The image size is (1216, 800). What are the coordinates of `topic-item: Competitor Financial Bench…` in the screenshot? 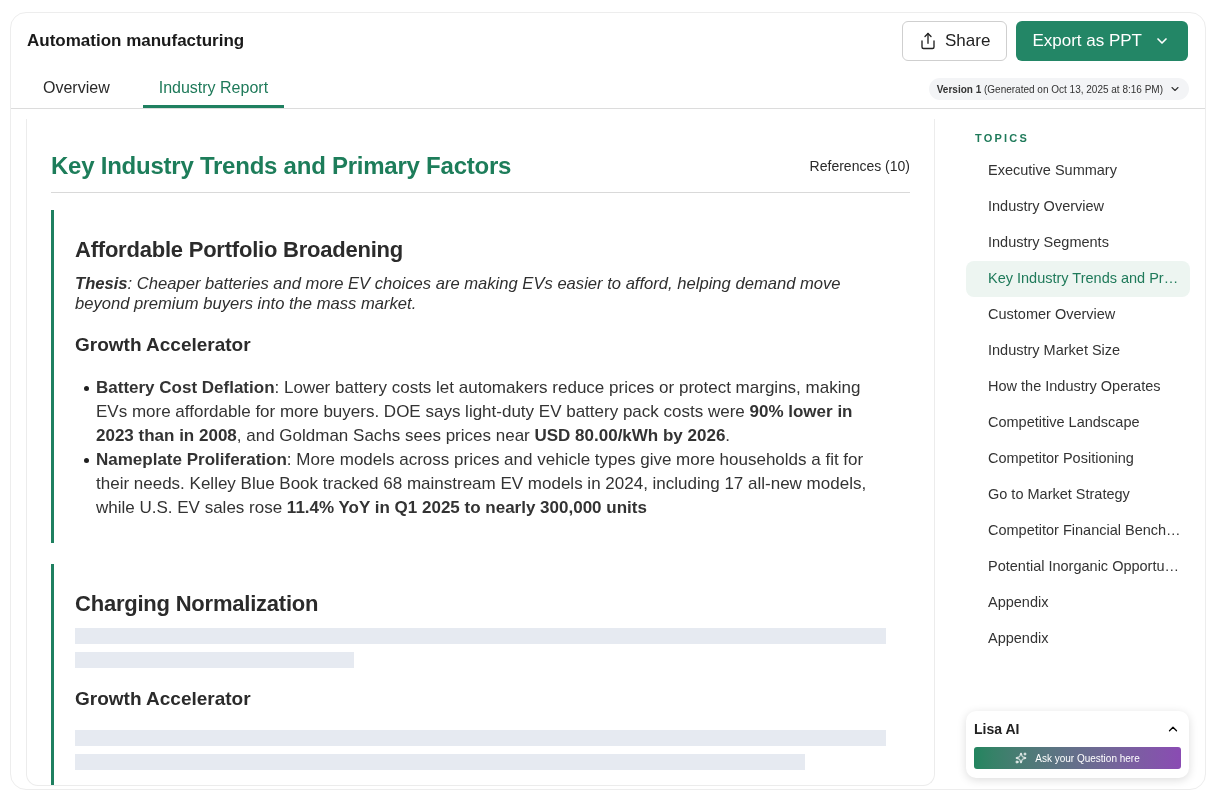 It's located at (1078, 531).